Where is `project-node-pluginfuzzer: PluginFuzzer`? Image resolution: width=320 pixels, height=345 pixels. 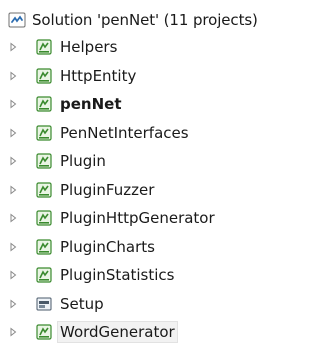 project-node-pluginfuzzer: PluginFuzzer is located at coordinates (81, 190).